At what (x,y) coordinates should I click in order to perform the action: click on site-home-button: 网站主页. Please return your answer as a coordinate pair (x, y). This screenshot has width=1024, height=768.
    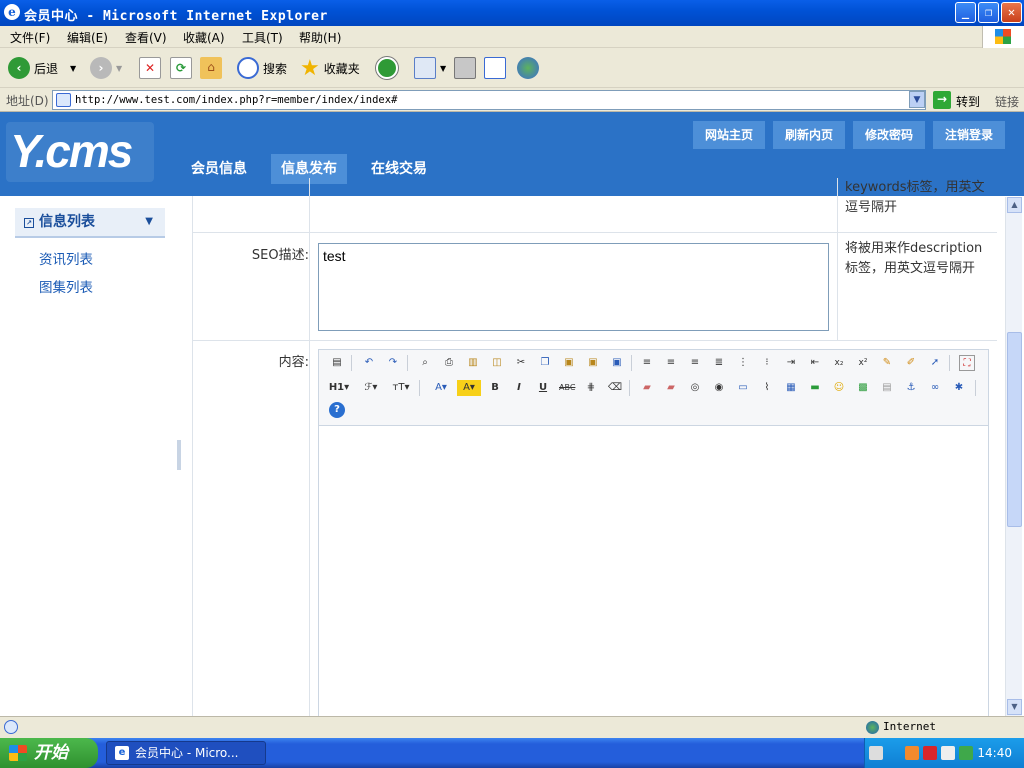
    Looking at the image, I should click on (729, 135).